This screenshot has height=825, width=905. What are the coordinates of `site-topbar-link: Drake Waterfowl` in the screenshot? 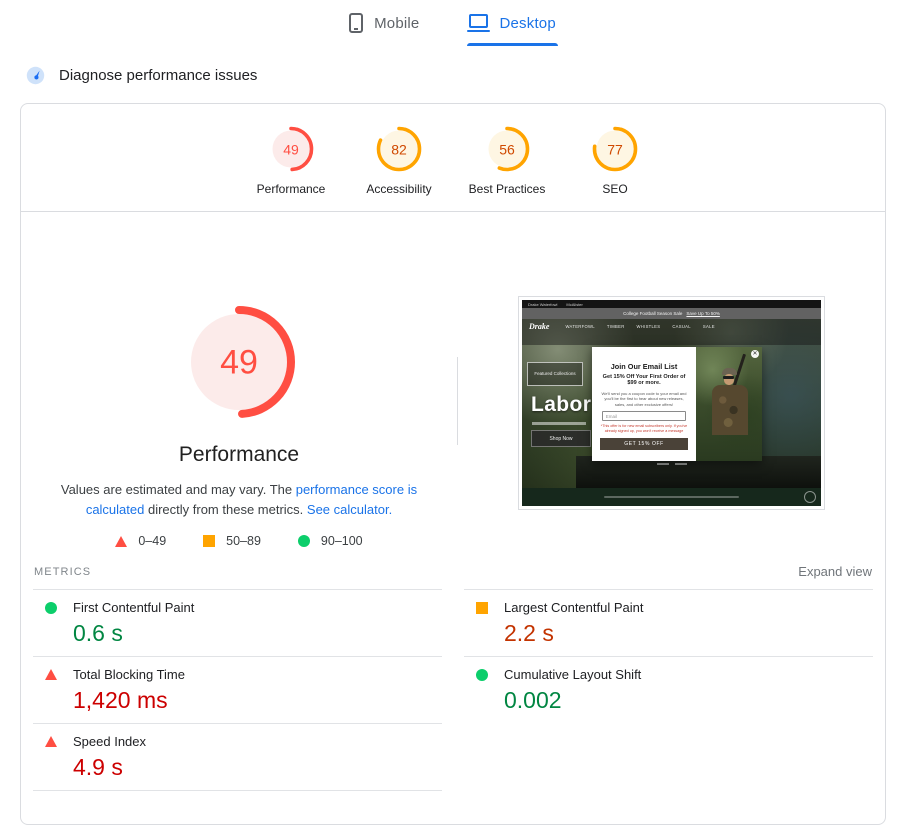 It's located at (543, 304).